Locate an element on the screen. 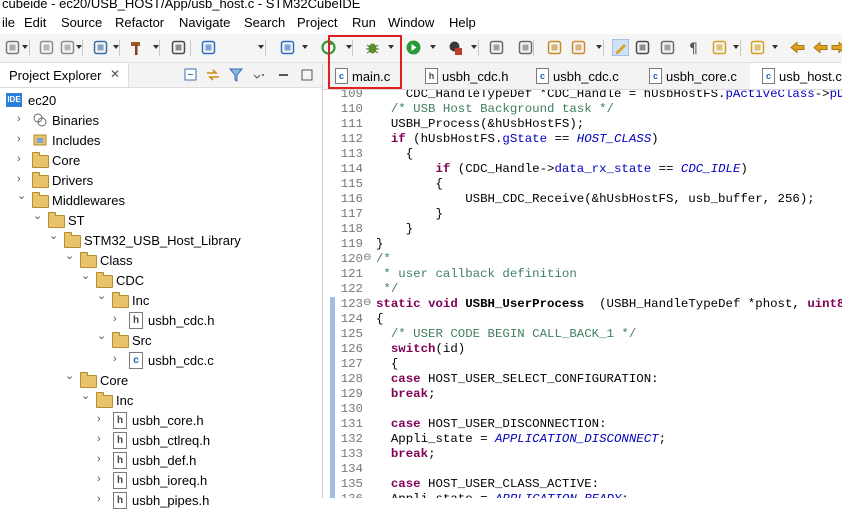 This screenshot has width=842, height=510. tree-item: IDE ec20 is located at coordinates (161, 100).